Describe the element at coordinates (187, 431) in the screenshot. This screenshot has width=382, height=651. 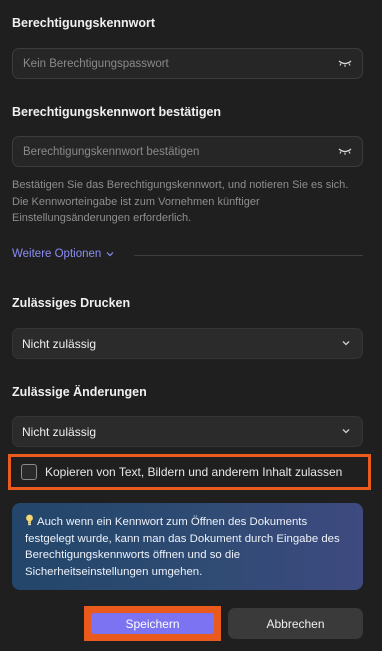
I see `changes-select: Nicht zulässig` at that location.